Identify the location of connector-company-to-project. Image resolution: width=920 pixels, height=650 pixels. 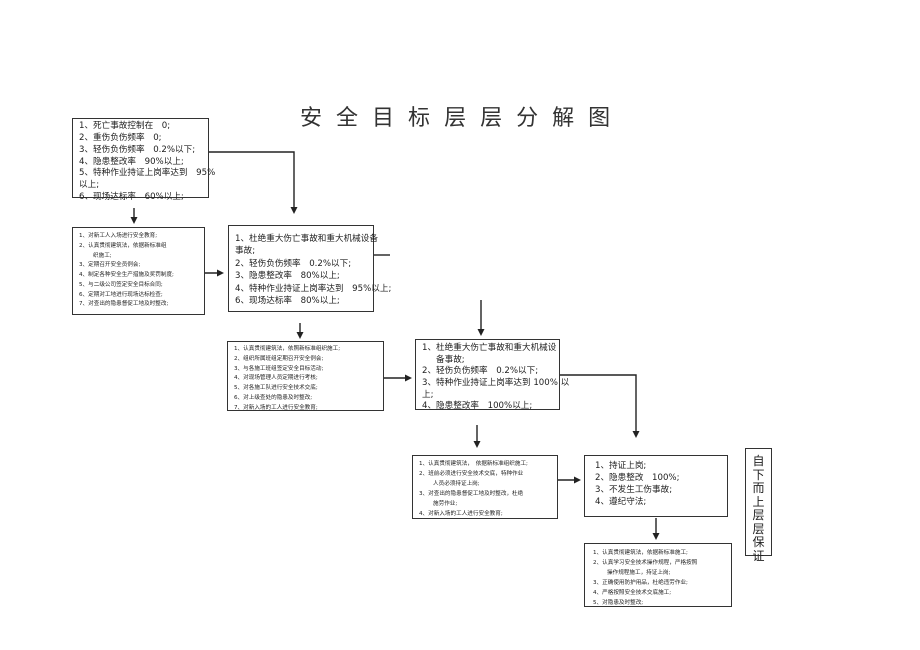
(253, 182).